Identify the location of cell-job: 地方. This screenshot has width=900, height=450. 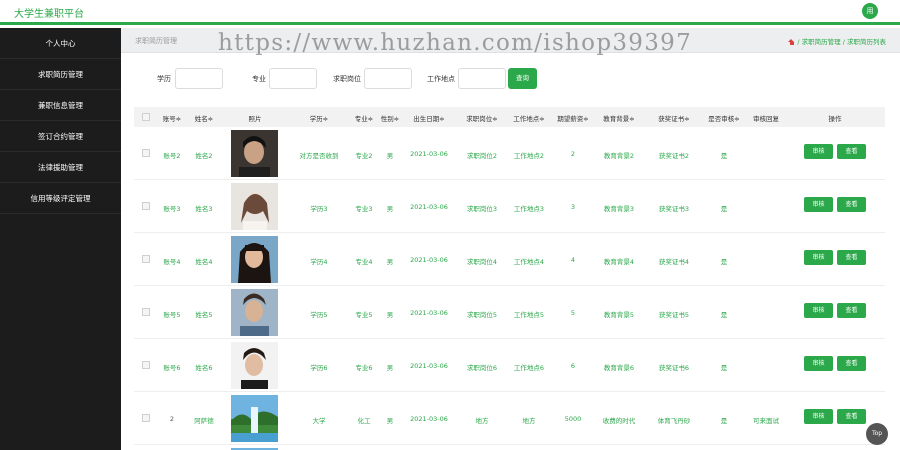
(482, 421).